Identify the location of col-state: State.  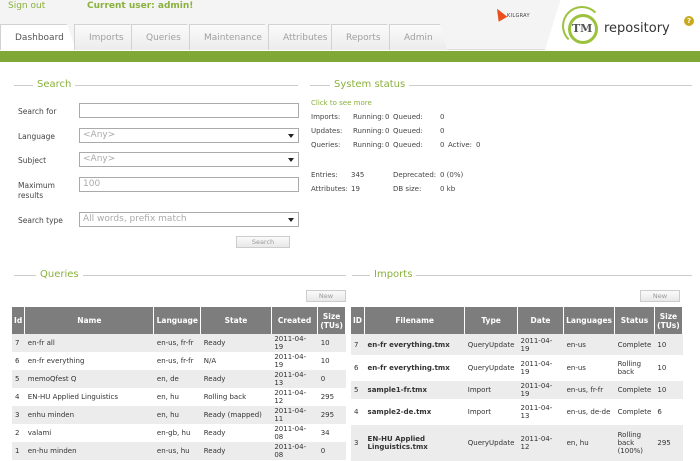
(236, 320).